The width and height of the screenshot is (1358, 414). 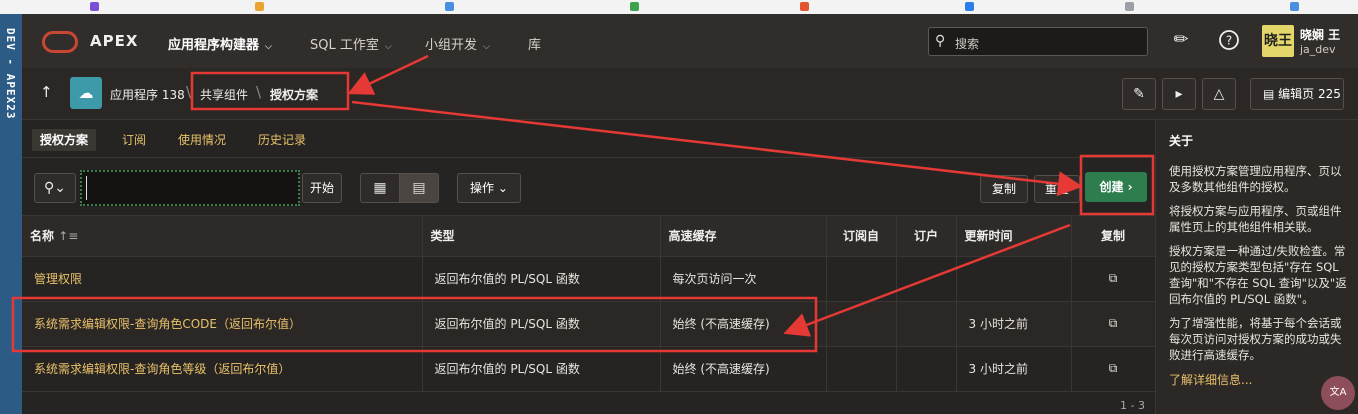 What do you see at coordinates (380, 188) in the screenshot?
I see `icon-view-toggle: ▦` at bounding box center [380, 188].